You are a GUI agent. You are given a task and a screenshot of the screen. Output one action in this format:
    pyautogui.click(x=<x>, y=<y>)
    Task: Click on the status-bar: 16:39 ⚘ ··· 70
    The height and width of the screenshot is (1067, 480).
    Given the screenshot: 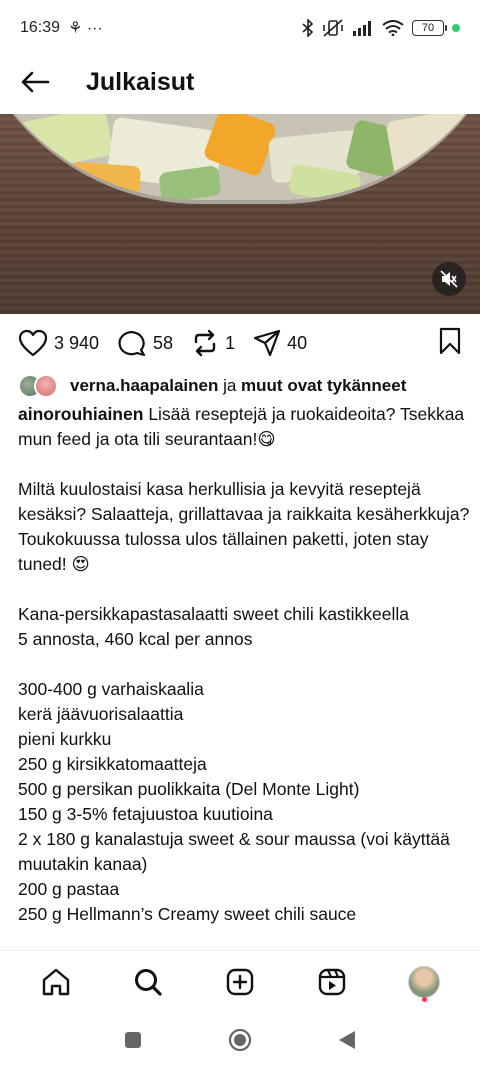 What is the action you would take?
    pyautogui.click(x=240, y=28)
    